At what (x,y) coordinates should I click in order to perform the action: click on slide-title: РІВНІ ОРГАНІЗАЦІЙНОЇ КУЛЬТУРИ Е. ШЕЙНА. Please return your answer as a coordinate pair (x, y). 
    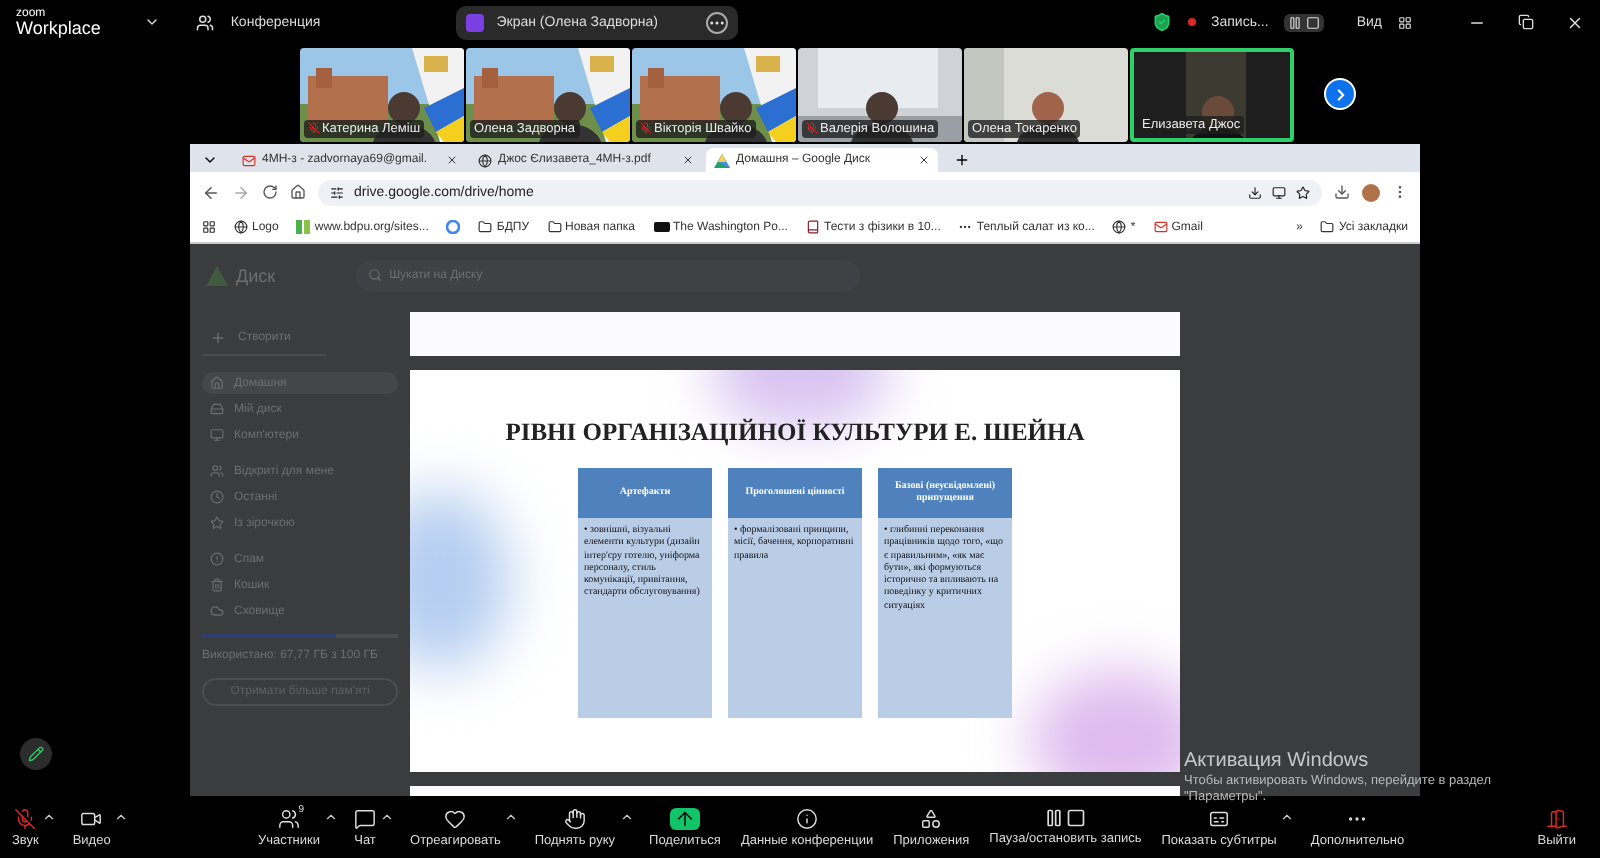
    Looking at the image, I should click on (795, 433).